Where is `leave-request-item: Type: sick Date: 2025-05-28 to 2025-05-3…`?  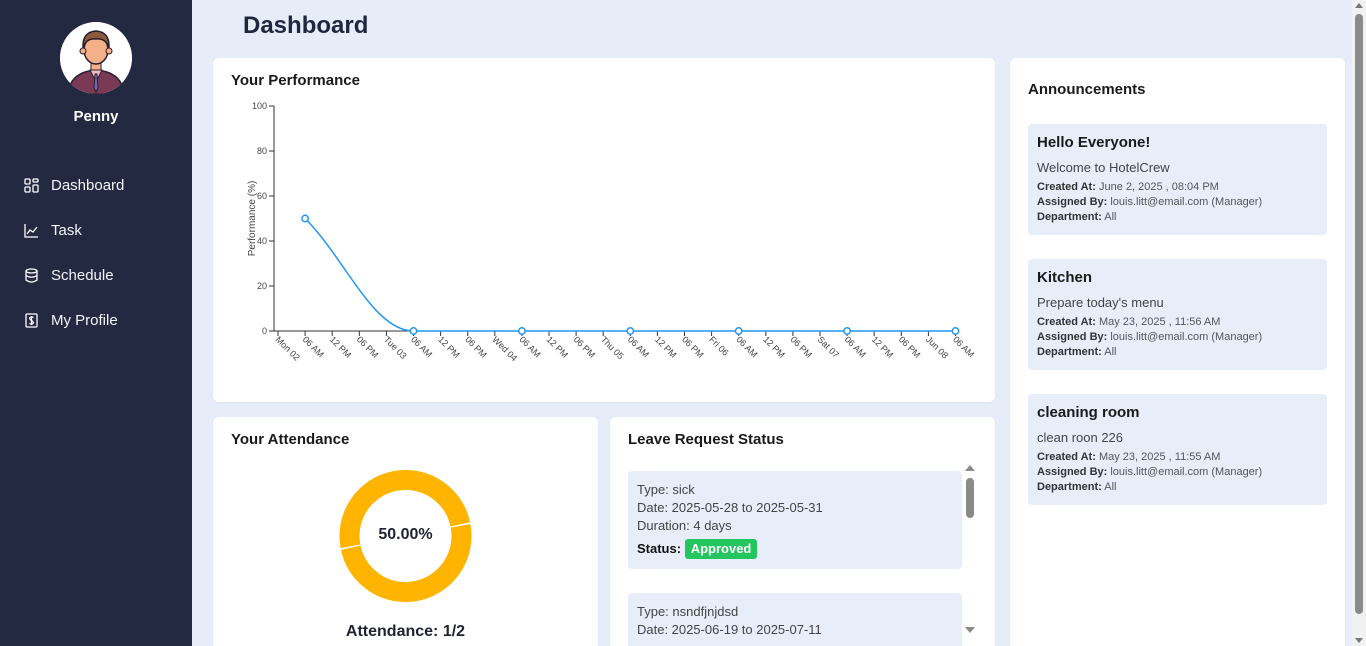 leave-request-item: Type: sick Date: 2025-05-28 to 2025-05-3… is located at coordinates (795, 520).